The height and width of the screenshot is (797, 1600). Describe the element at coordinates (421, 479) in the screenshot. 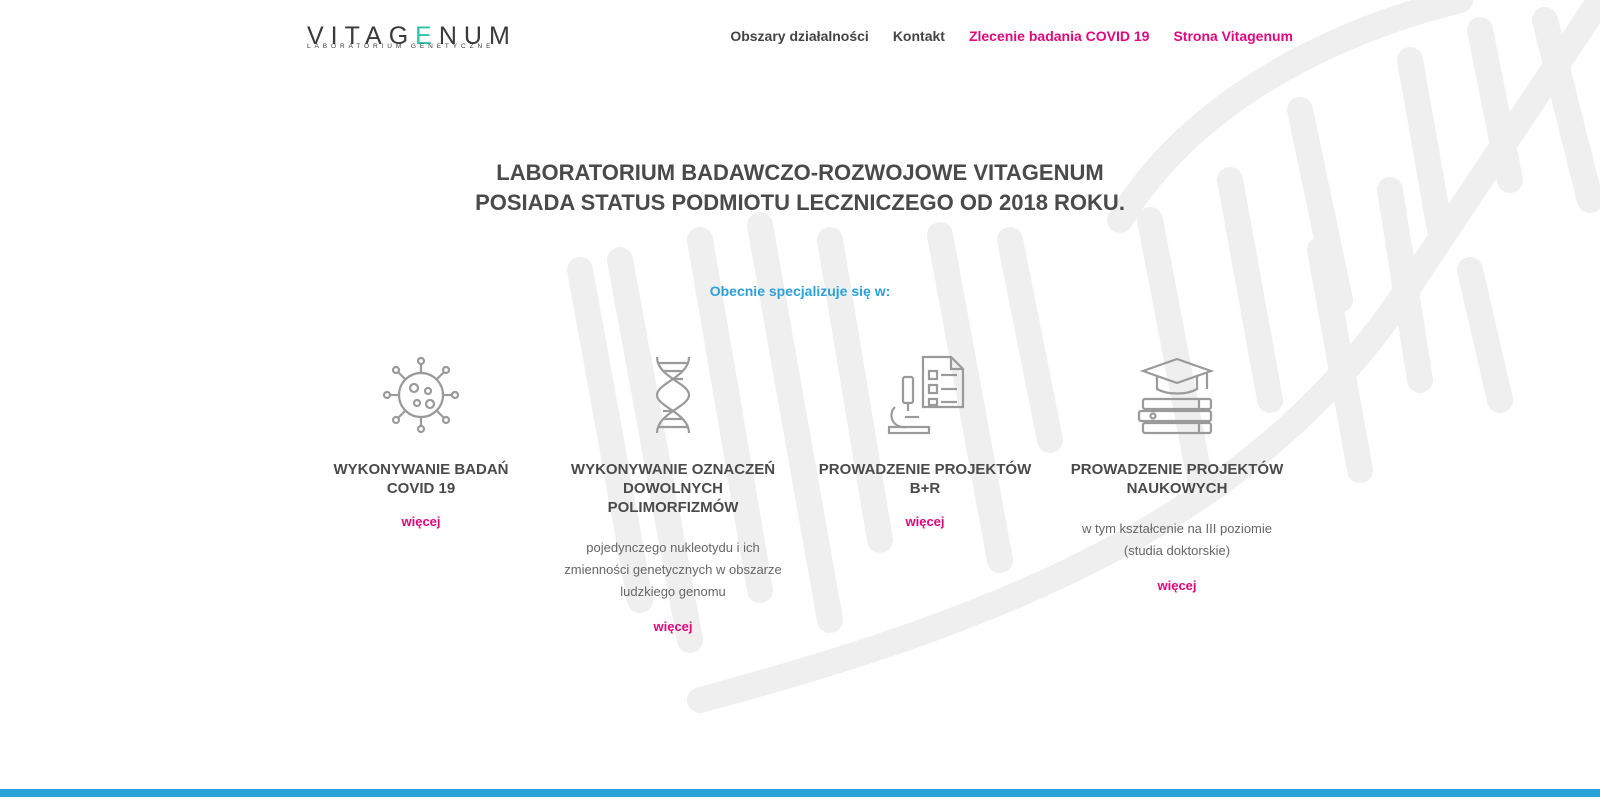

I see `card-title: WYKONYWANIE BADAŃ COVID 19` at that location.